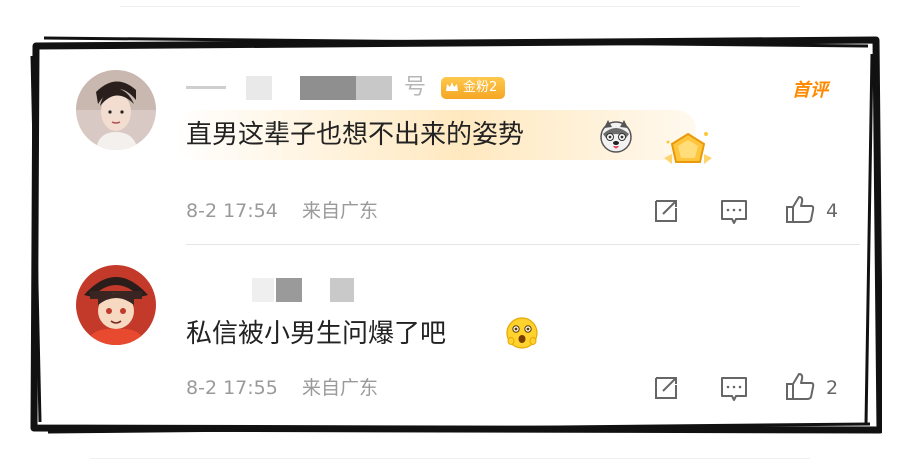  I want to click on comment-text: 直男这辈子也想不出来的姿势, so click(355, 135).